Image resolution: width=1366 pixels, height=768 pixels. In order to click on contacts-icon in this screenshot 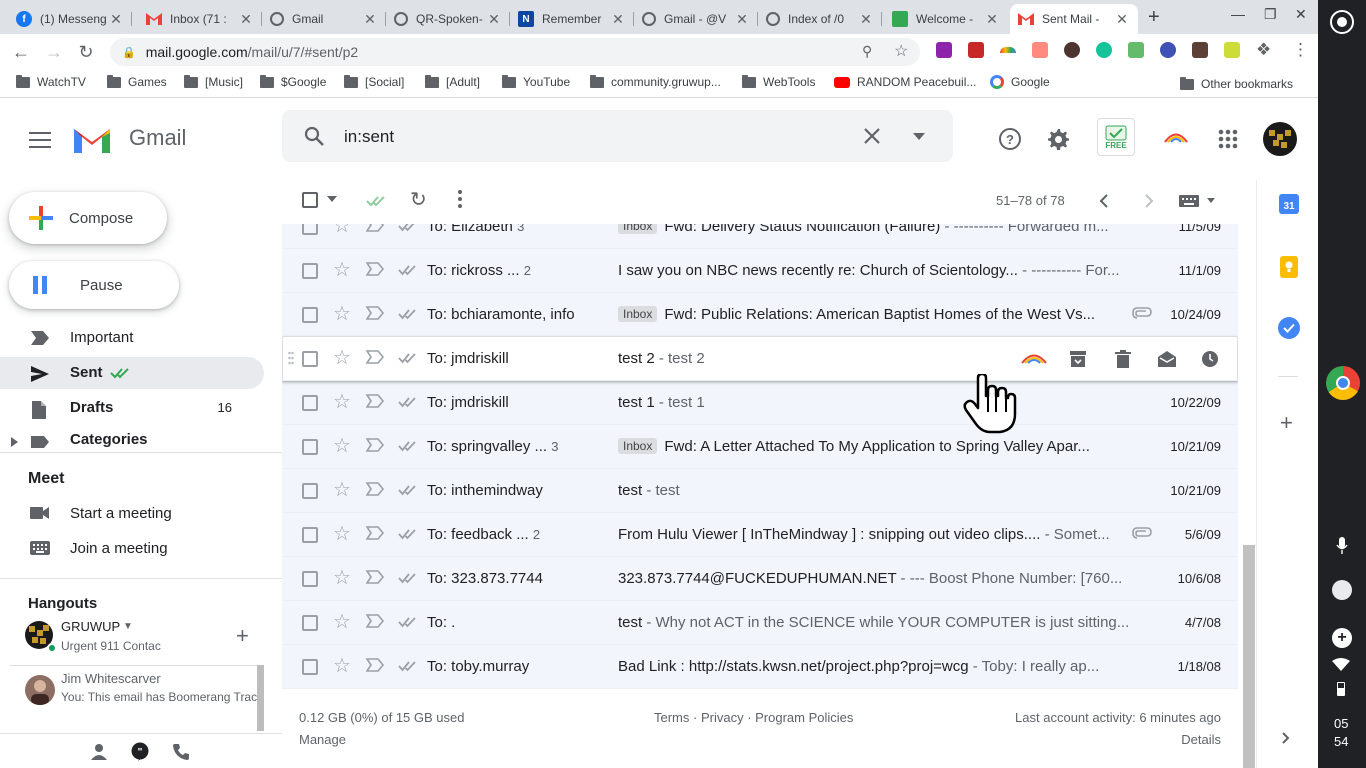, I will do `click(100, 753)`.